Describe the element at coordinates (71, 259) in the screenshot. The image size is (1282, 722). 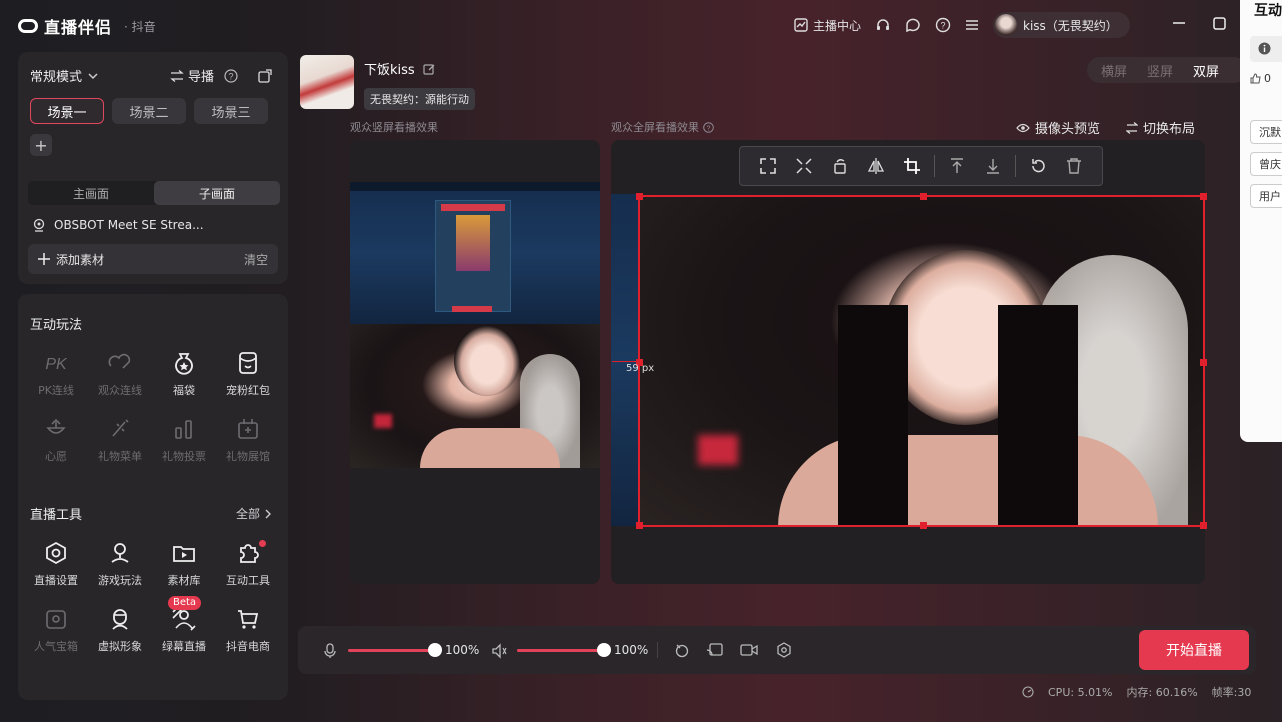
I see `add-material-button: 添加素材` at that location.